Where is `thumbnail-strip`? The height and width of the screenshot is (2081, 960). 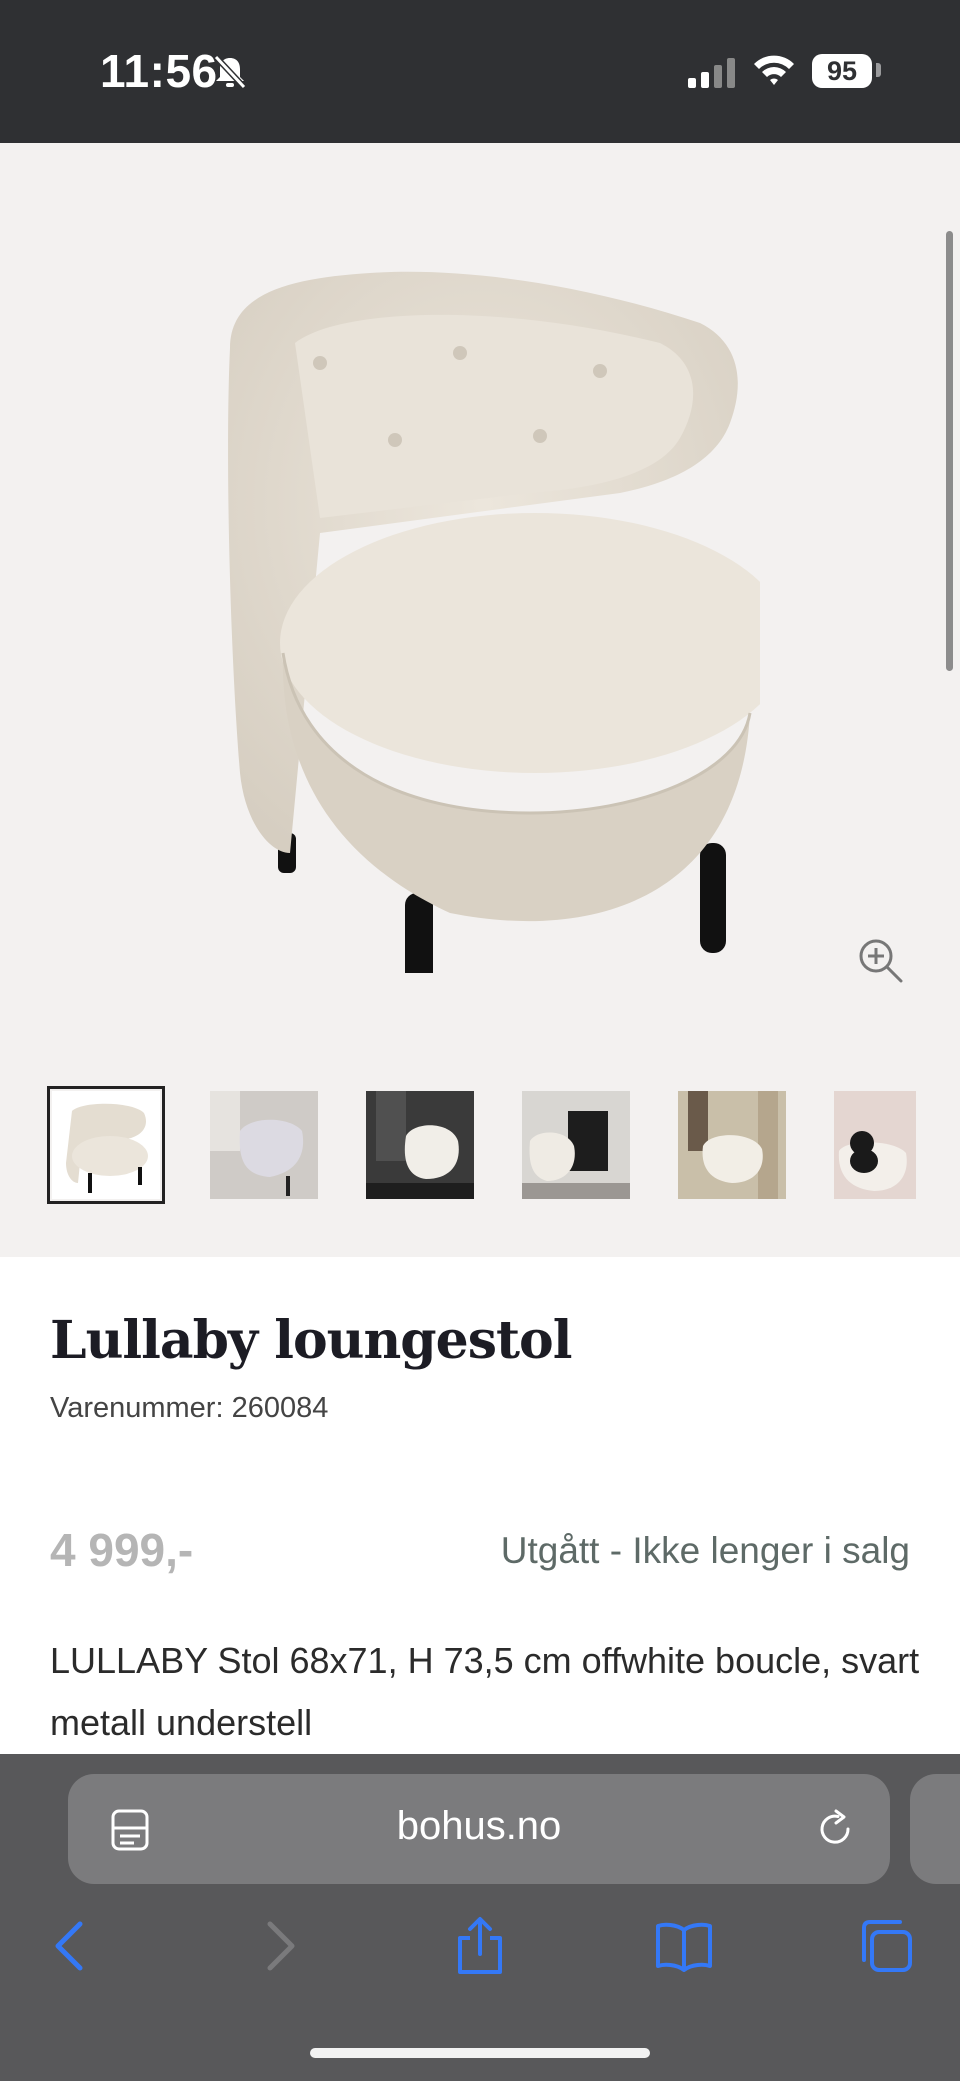 thumbnail-strip is located at coordinates (503, 1147).